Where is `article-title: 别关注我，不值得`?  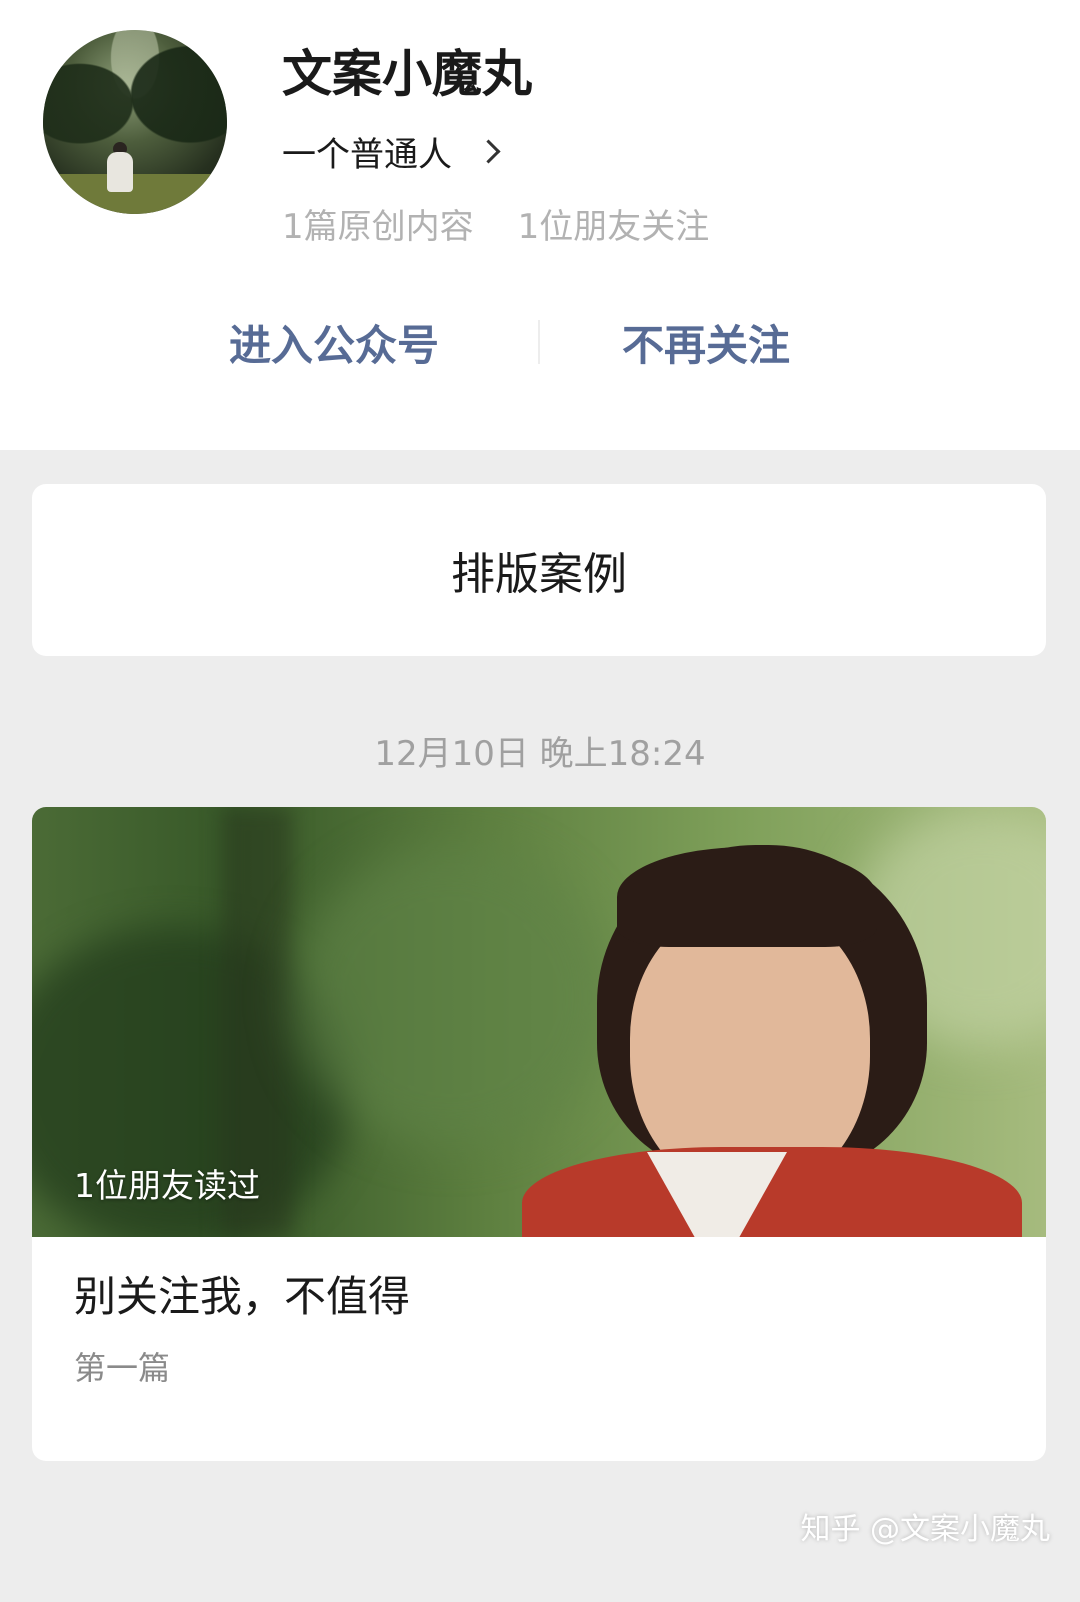 article-title: 别关注我，不值得 is located at coordinates (242, 1296).